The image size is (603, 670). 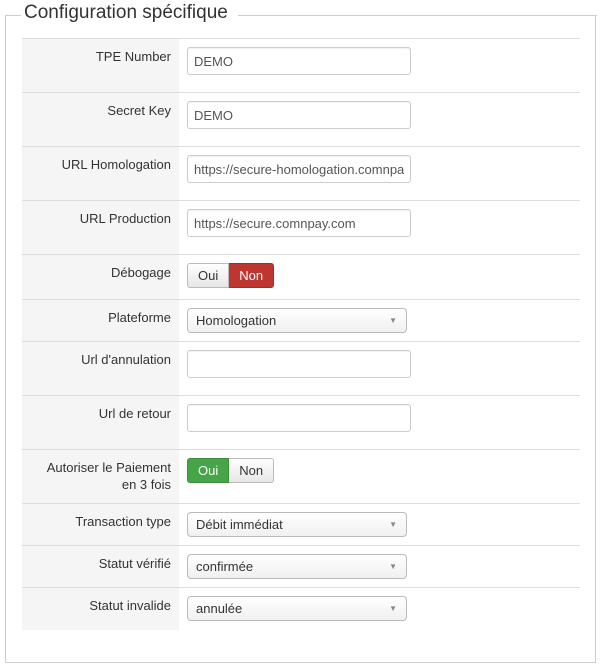 I want to click on label-paiement-3-fois: Autoriser le Paiement en 3 fois, so click(x=100, y=476).